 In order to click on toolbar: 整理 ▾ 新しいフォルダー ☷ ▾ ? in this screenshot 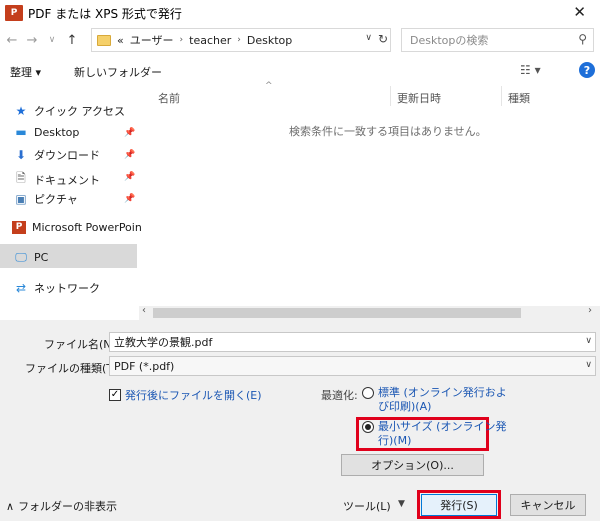, I will do `click(300, 71)`.